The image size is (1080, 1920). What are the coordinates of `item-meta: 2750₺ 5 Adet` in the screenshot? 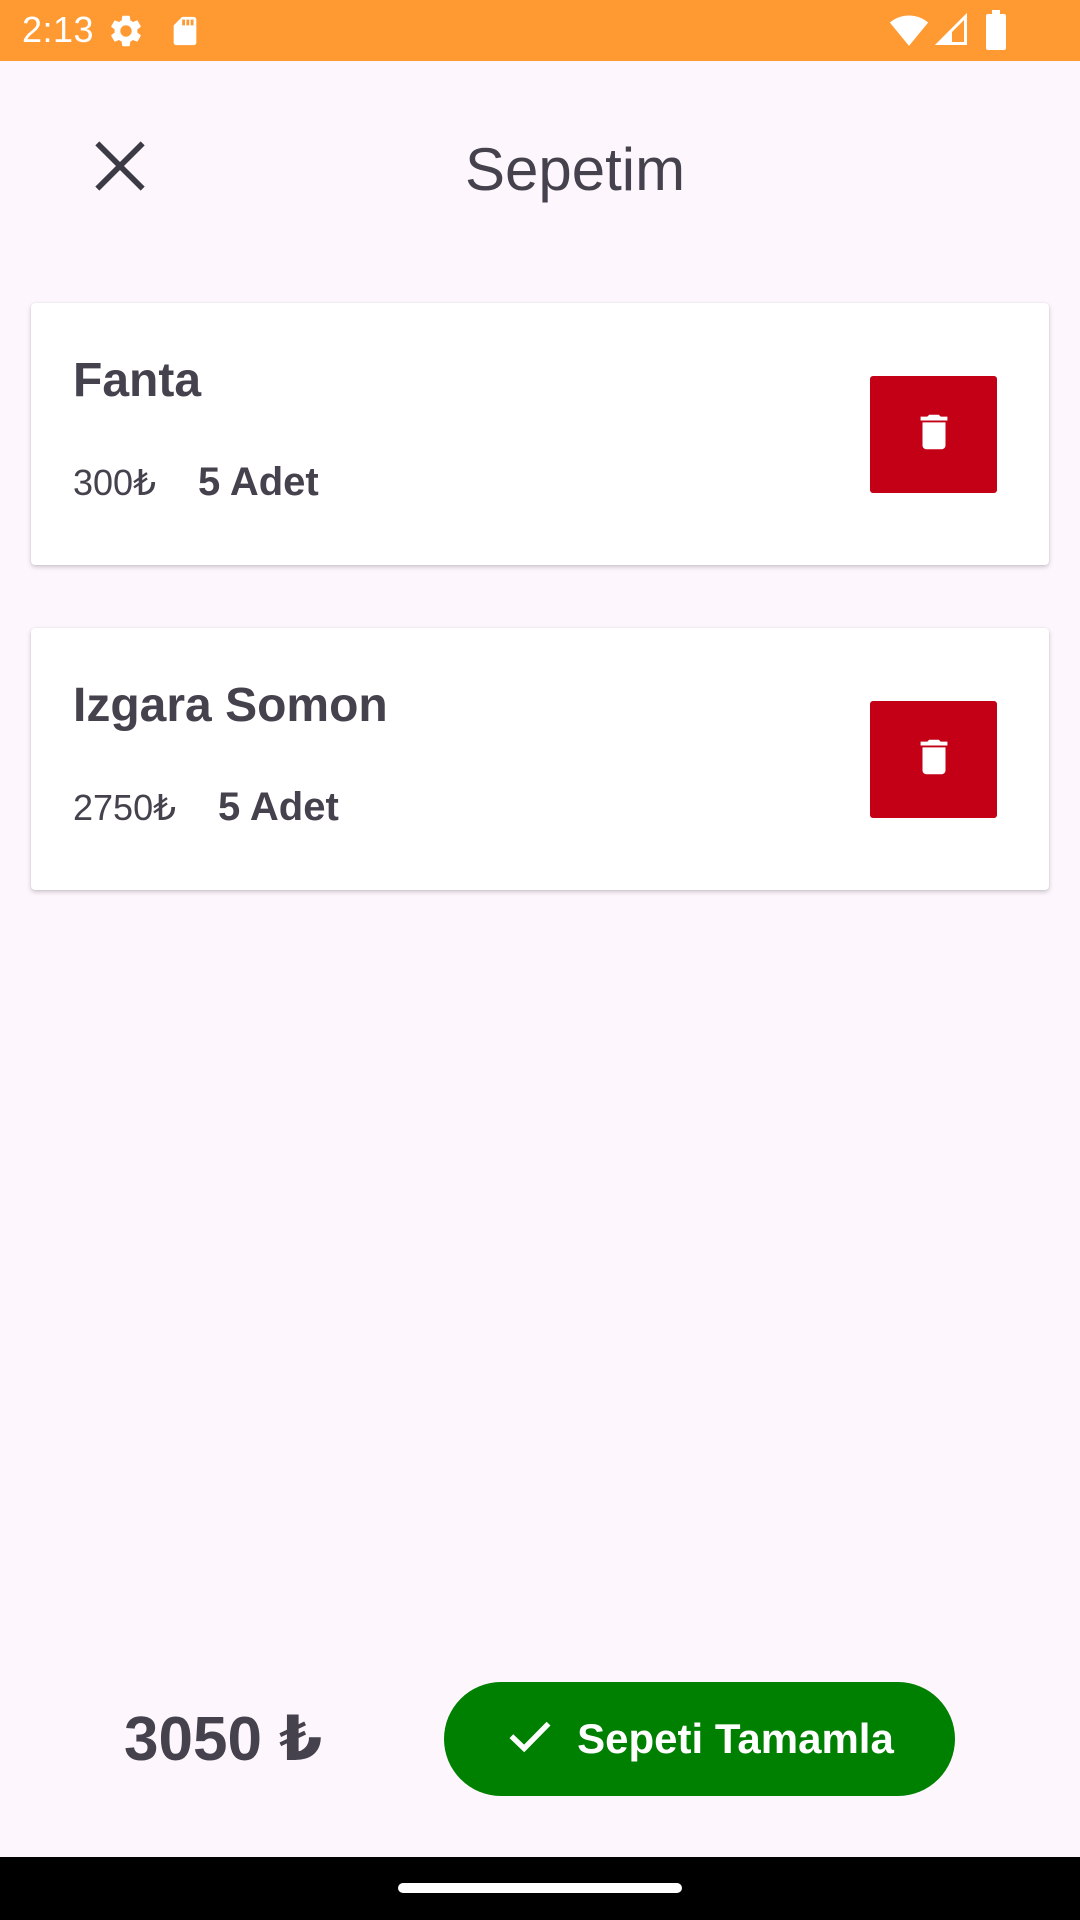 It's located at (206, 807).